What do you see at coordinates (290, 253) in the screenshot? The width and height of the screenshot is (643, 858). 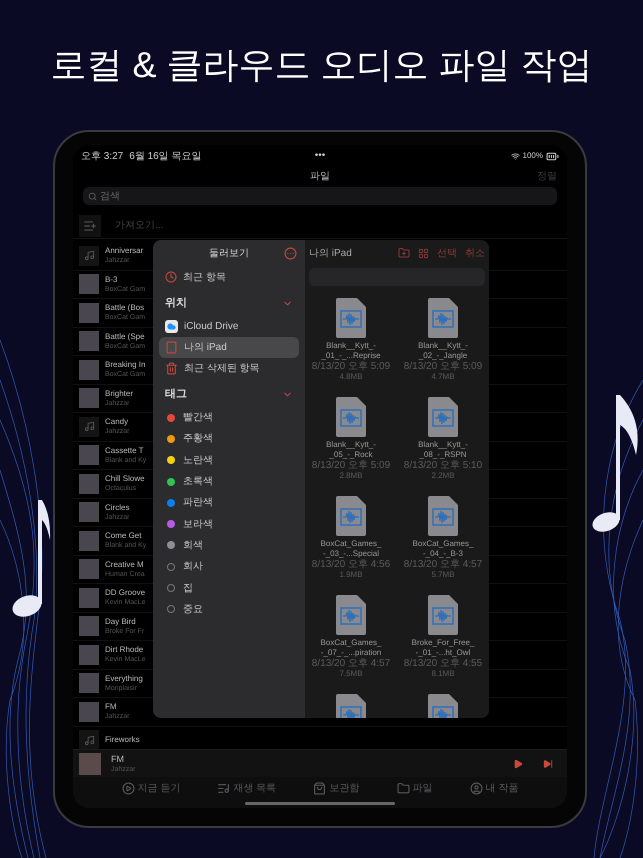 I see `more-button` at bounding box center [290, 253].